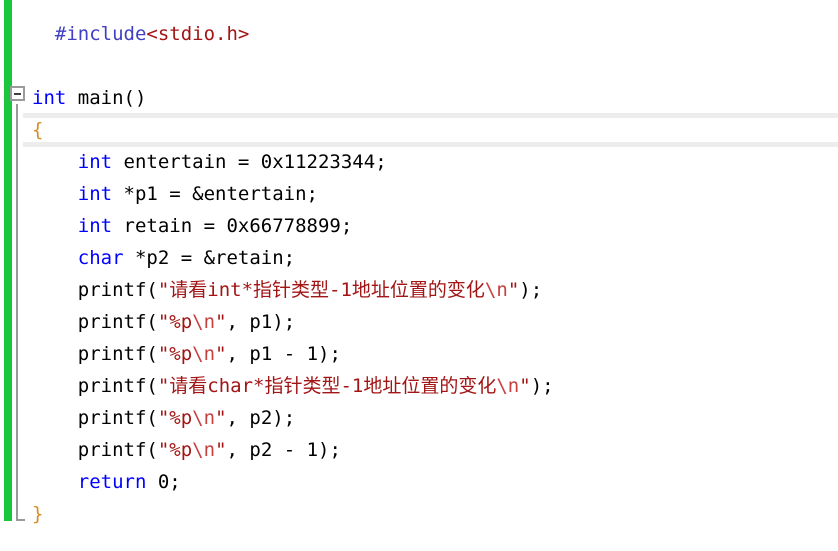 The width and height of the screenshot is (838, 551). I want to click on code-line: printf("%p\n", p1 - 1);, so click(419, 354).